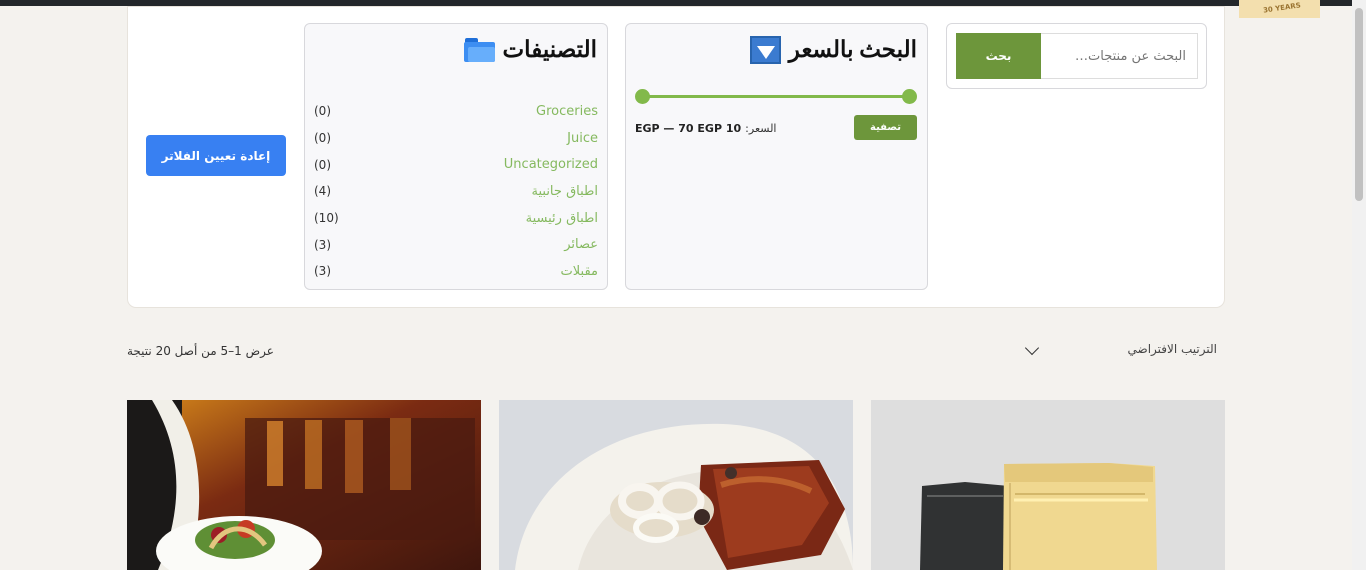  What do you see at coordinates (456, 164) in the screenshot?
I see `category-item: (0) Uncategorized` at bounding box center [456, 164].